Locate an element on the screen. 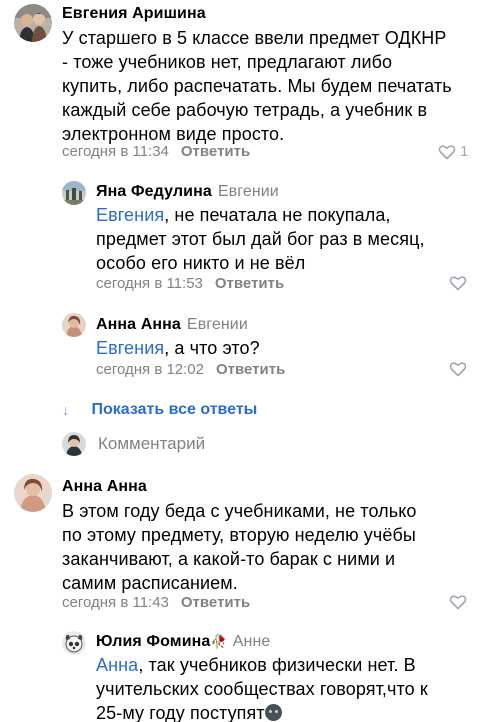 This screenshot has width=480, height=722. comment-text-line: каждый себе рабочую тетрадь, а учебник в is located at coordinates (245, 110).